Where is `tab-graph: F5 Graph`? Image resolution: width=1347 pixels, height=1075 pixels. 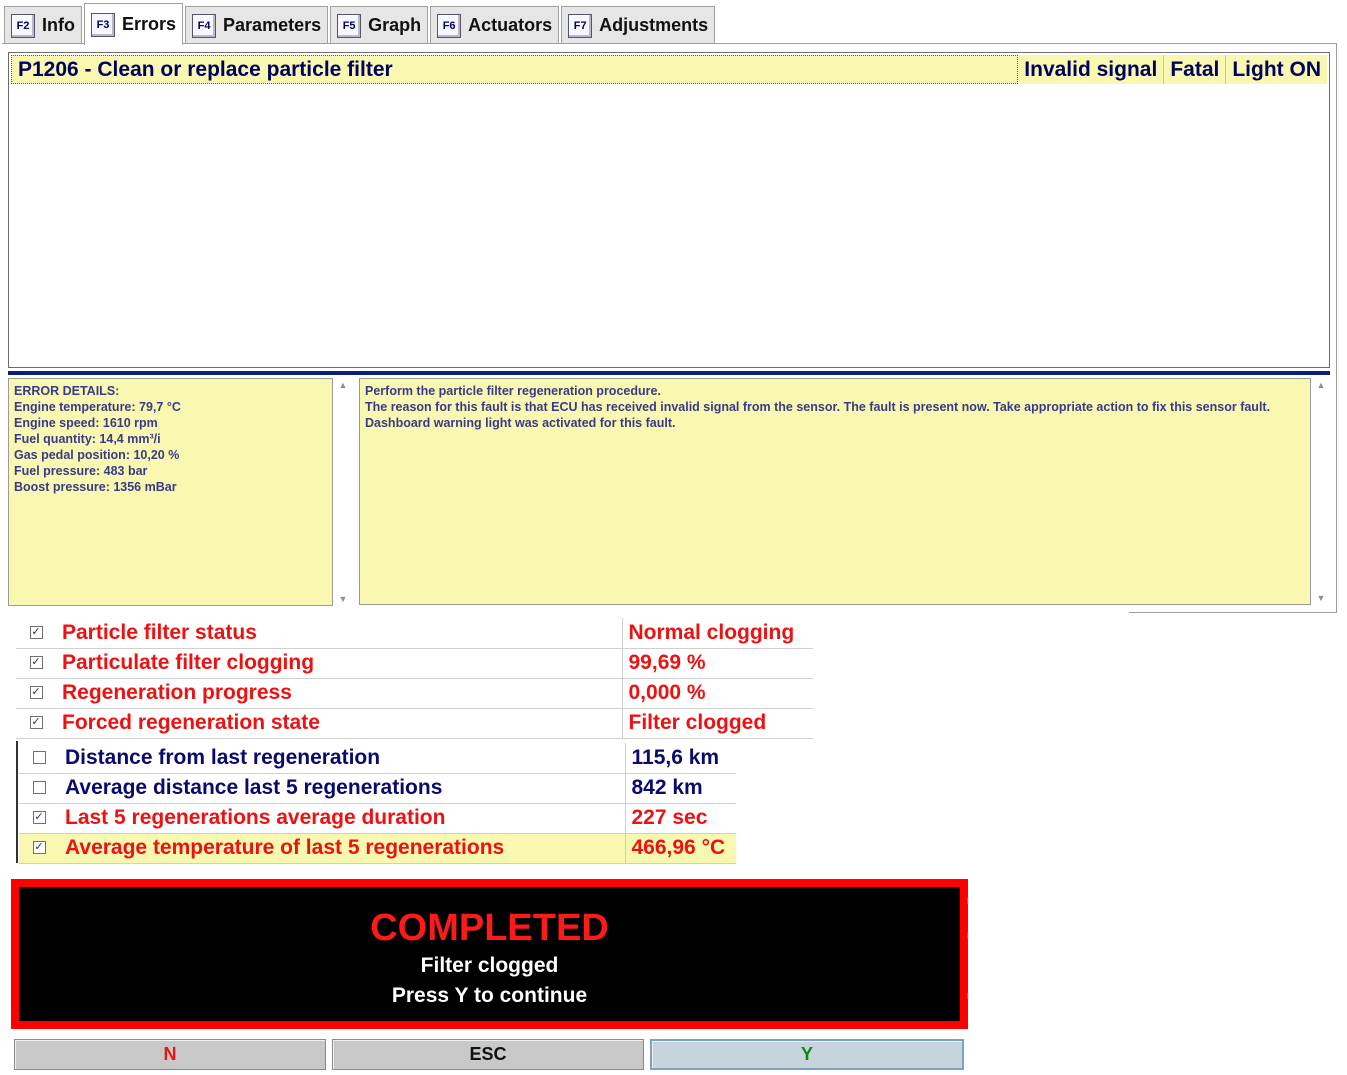 tab-graph: F5 Graph is located at coordinates (379, 25).